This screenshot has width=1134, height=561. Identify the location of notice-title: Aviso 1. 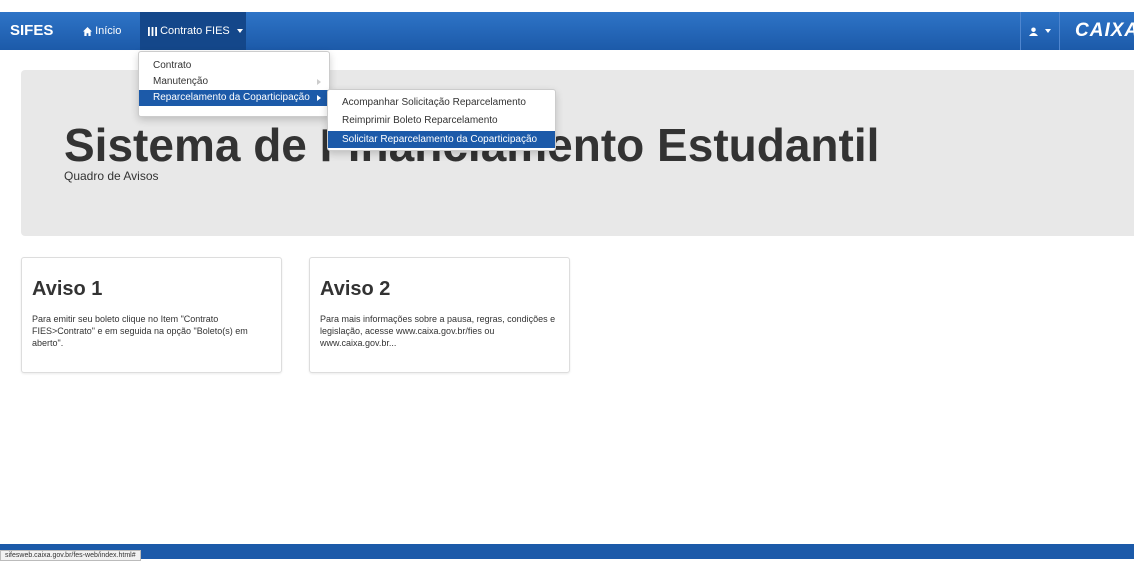
(67, 289).